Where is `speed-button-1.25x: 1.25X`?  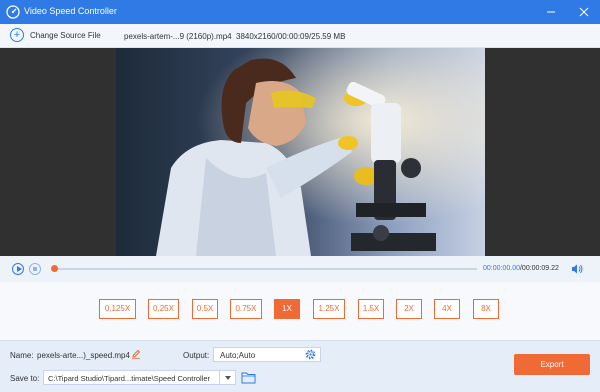 speed-button-1.25x: 1.25X is located at coordinates (329, 309).